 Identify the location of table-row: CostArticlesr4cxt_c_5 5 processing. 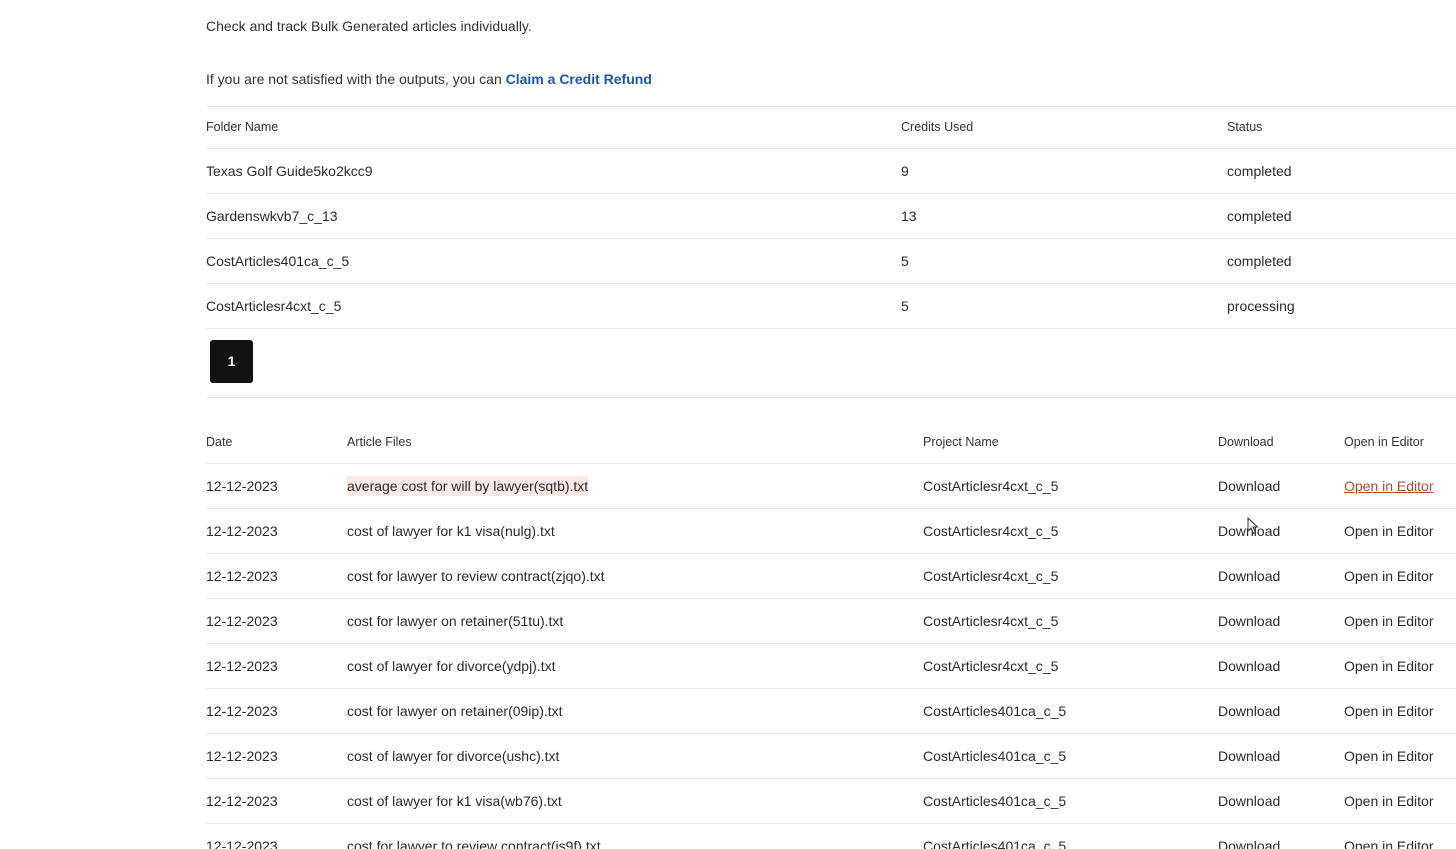
(831, 306).